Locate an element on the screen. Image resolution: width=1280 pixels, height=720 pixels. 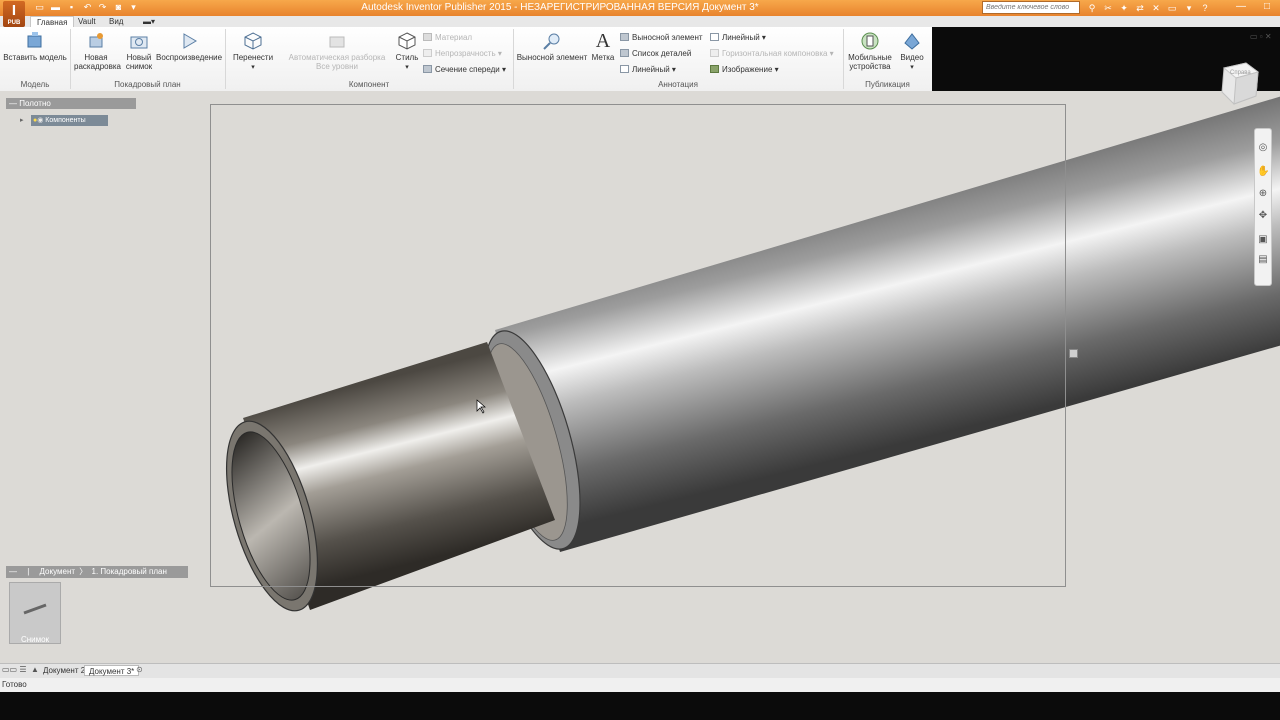
app-logo-letter: I is located at coordinates (14, 10).